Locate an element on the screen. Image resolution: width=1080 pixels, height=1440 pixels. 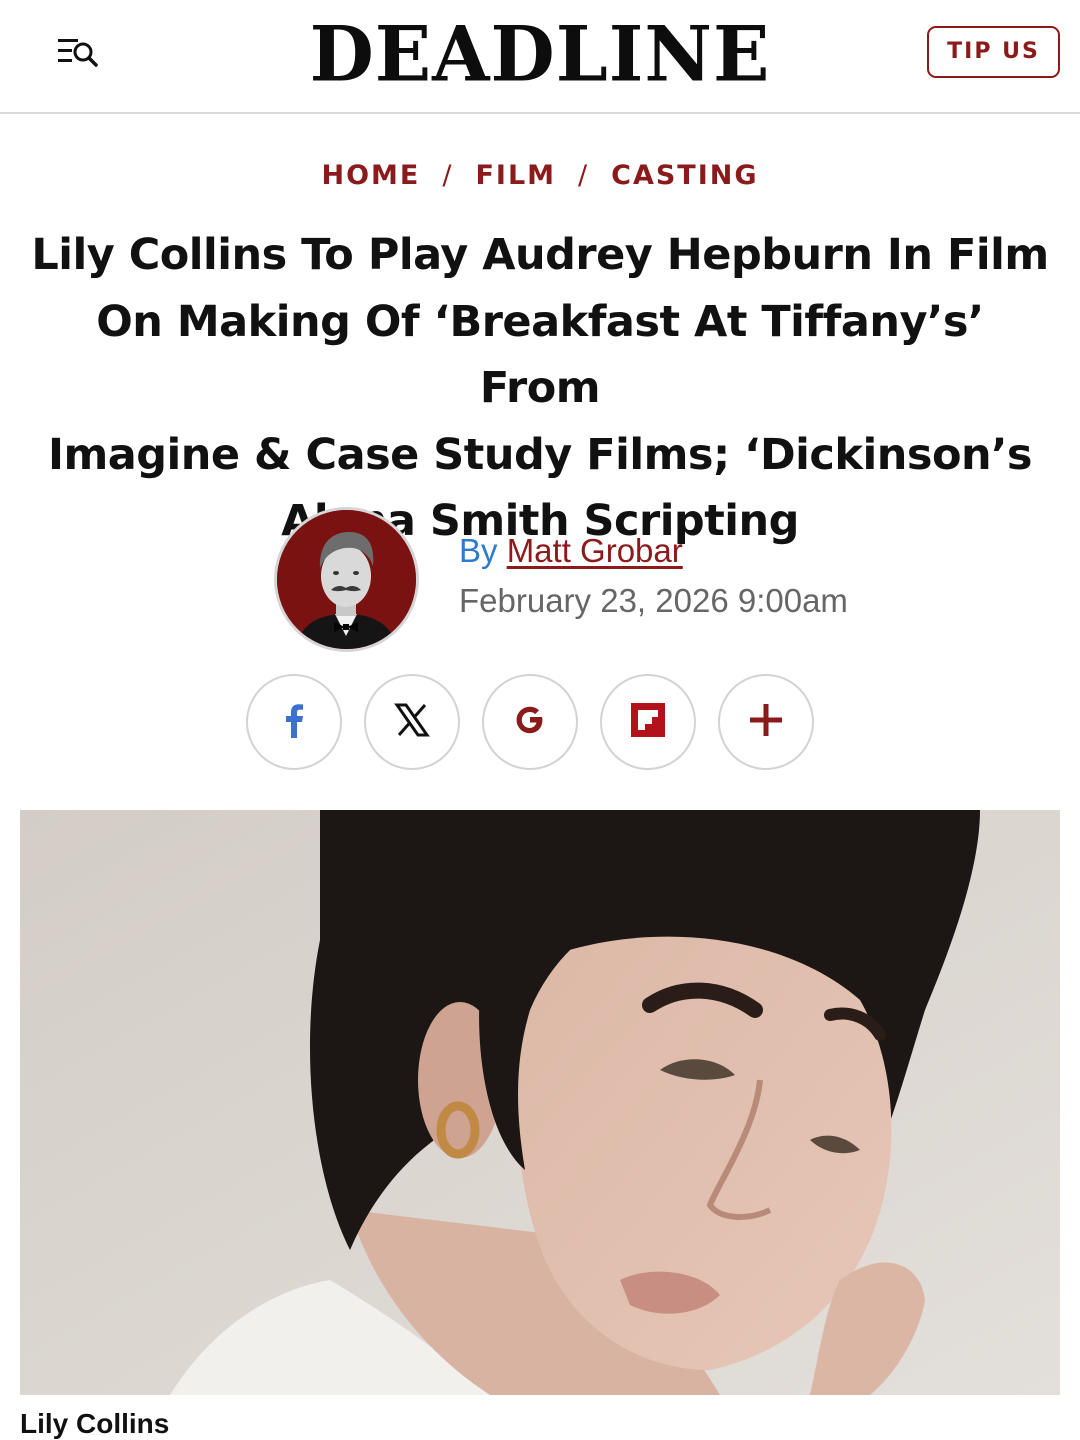
author-avatar is located at coordinates (346, 579).